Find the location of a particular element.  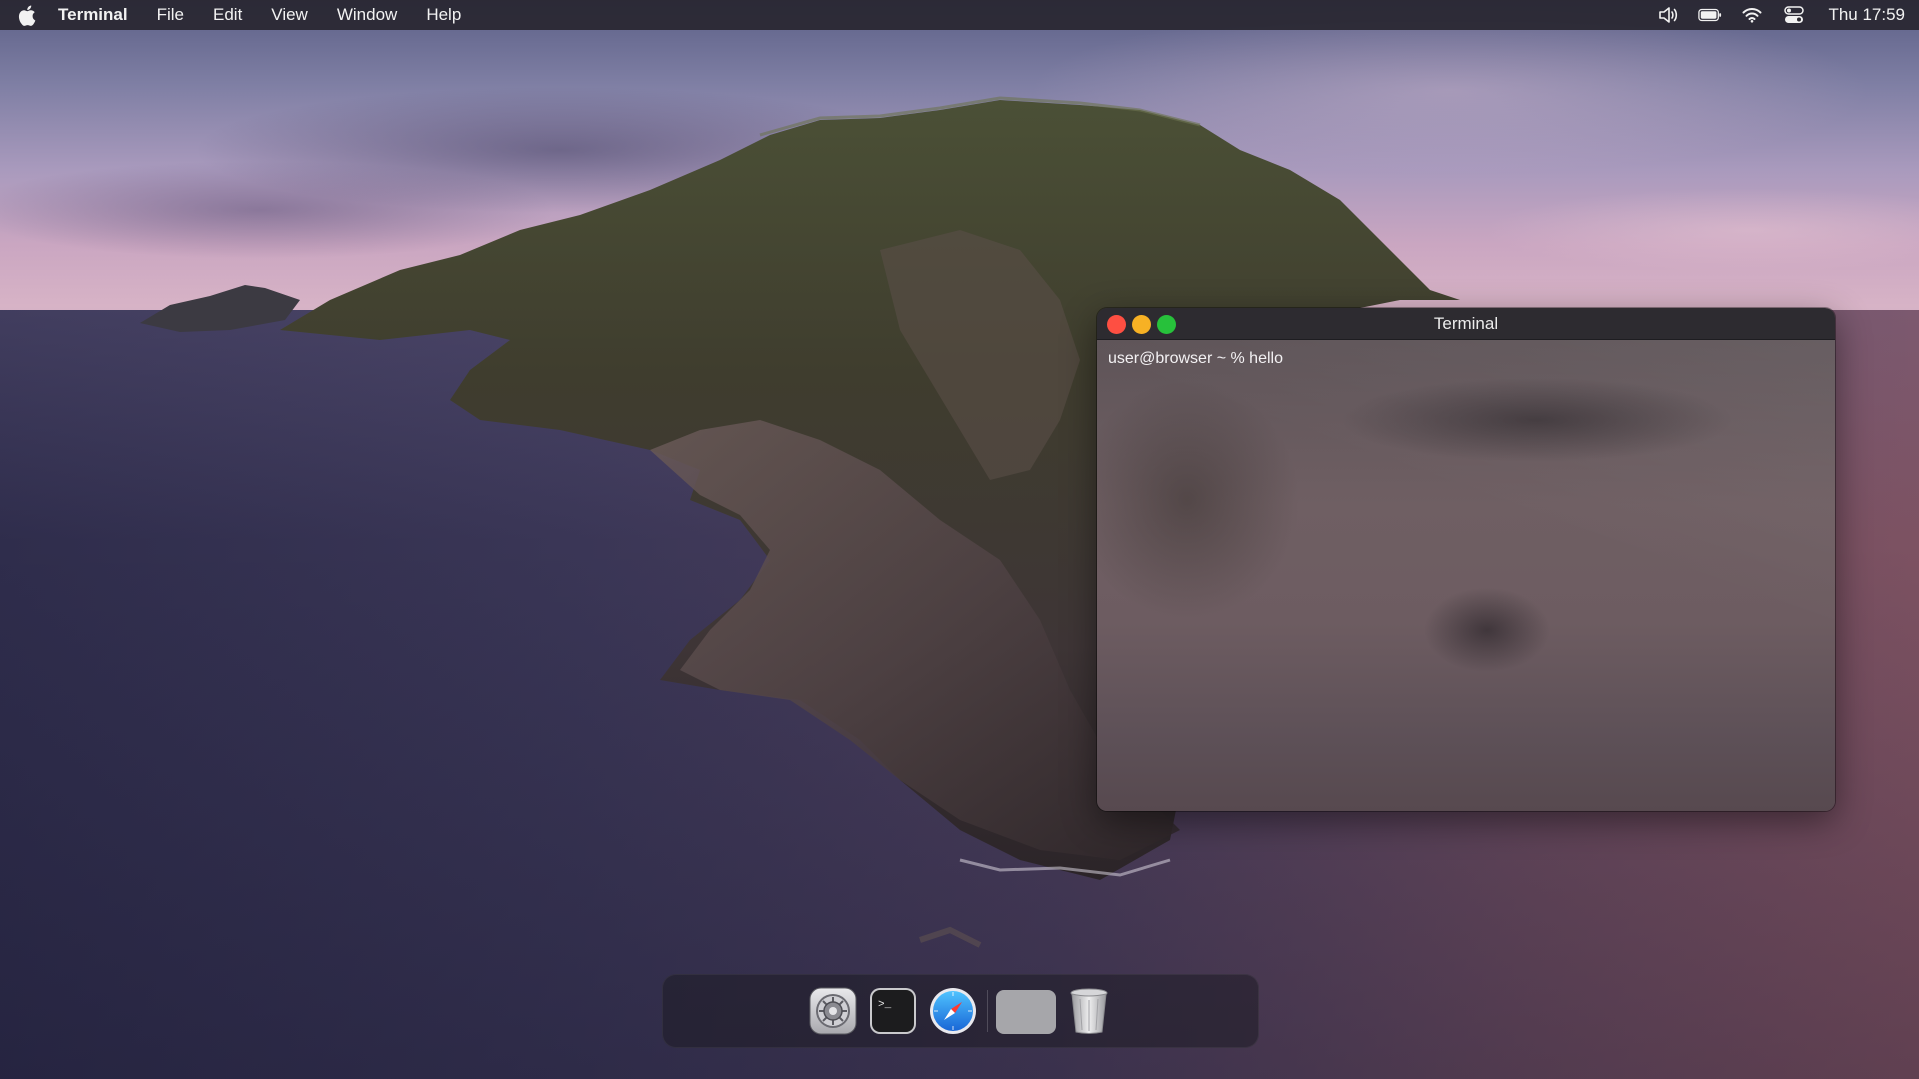

dock: >_ is located at coordinates (960, 1011).